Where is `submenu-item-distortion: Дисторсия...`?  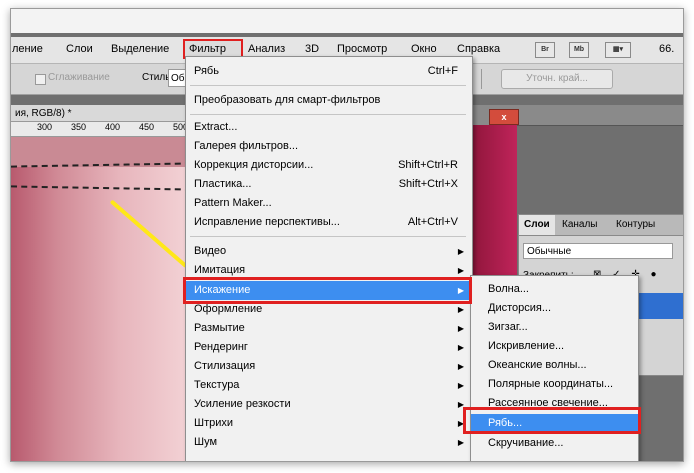 submenu-item-distortion: Дисторсия... is located at coordinates (554, 308).